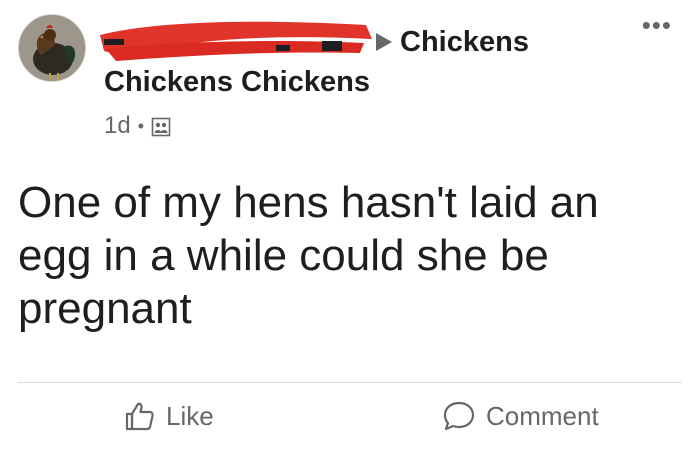  I want to click on divider, so click(350, 382).